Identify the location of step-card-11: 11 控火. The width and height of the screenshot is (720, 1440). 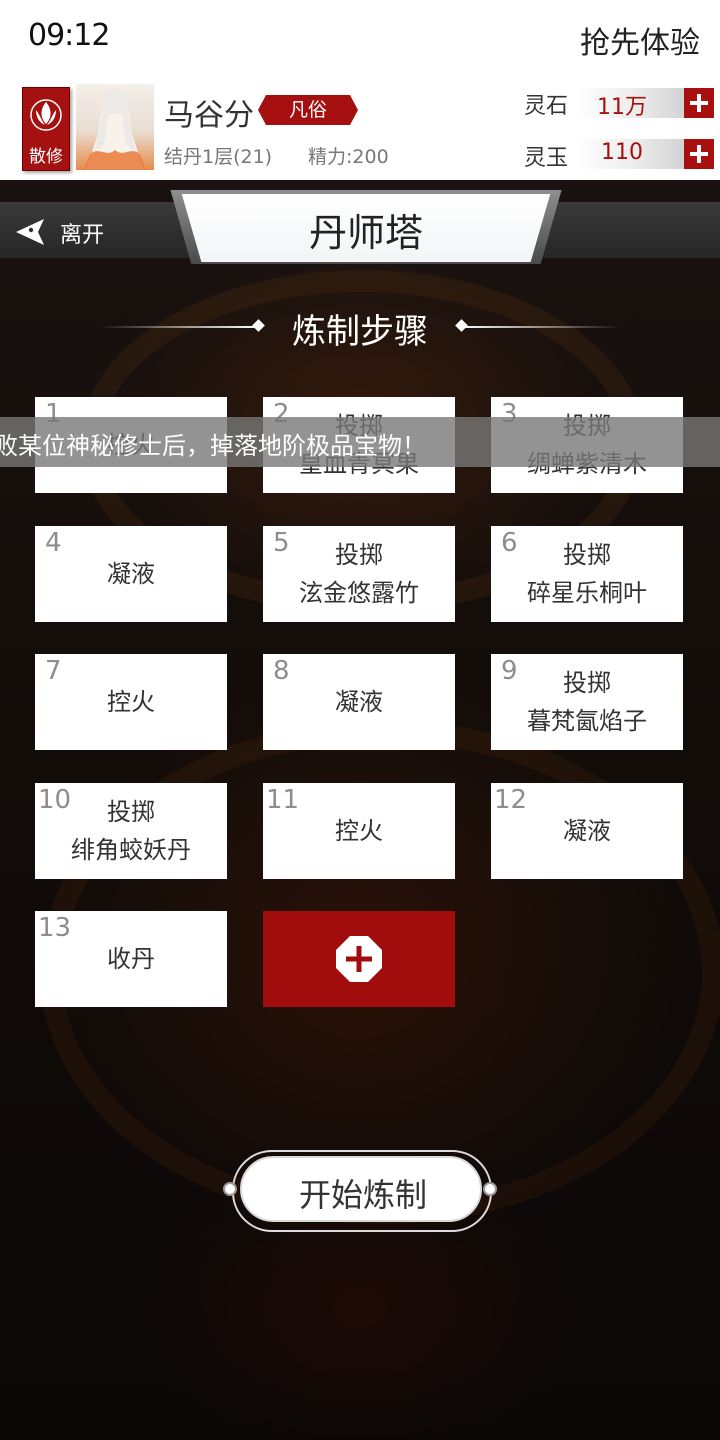
(359, 831).